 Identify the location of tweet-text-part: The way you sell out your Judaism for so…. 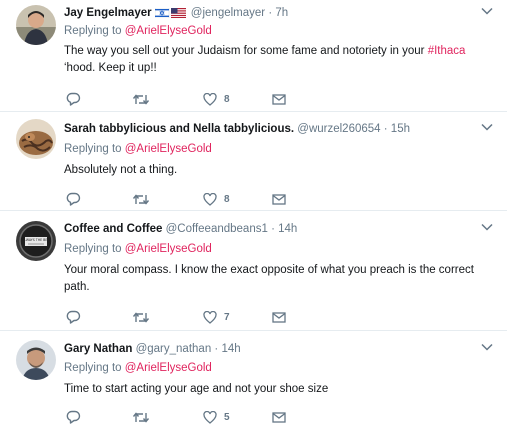
(246, 51).